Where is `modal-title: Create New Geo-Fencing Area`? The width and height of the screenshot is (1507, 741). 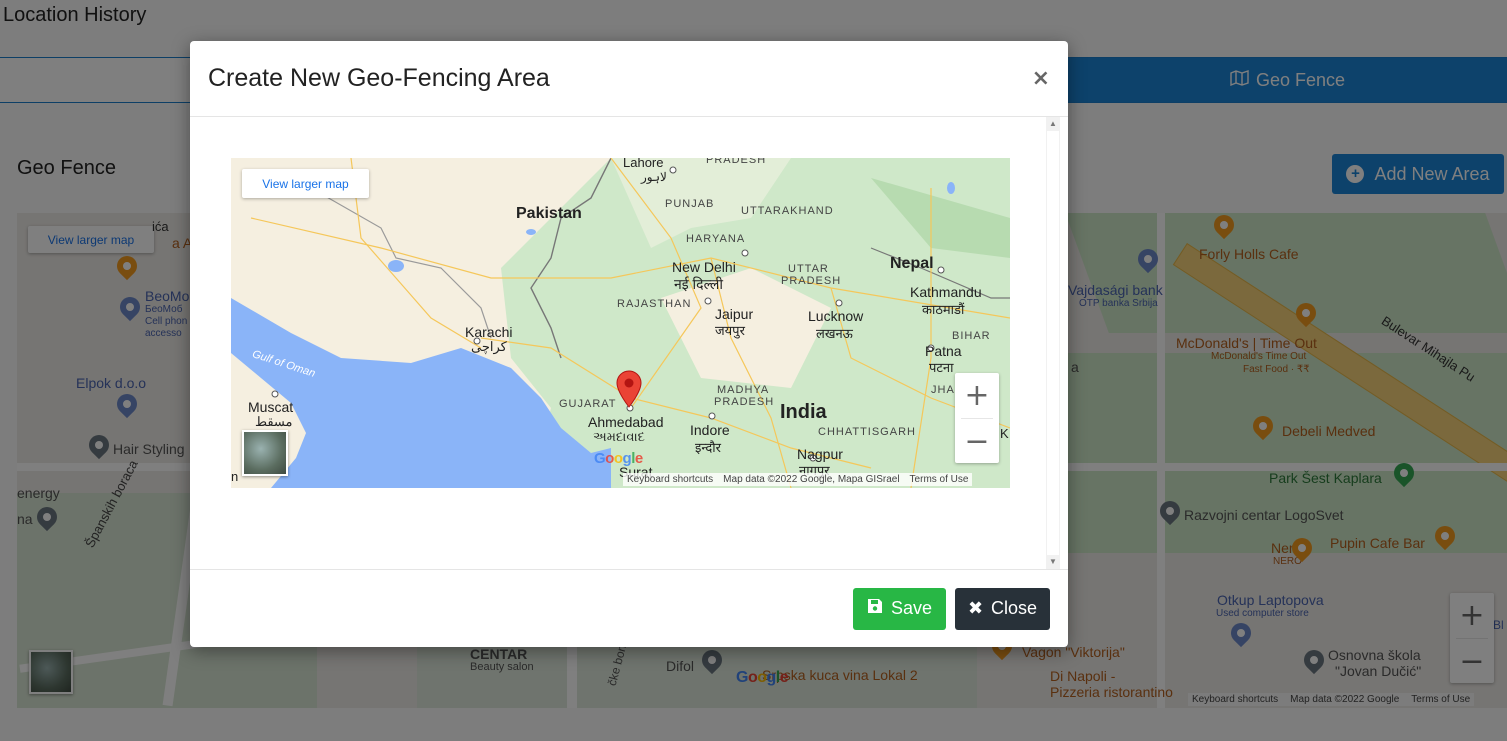 modal-title: Create New Geo-Fencing Area is located at coordinates (379, 78).